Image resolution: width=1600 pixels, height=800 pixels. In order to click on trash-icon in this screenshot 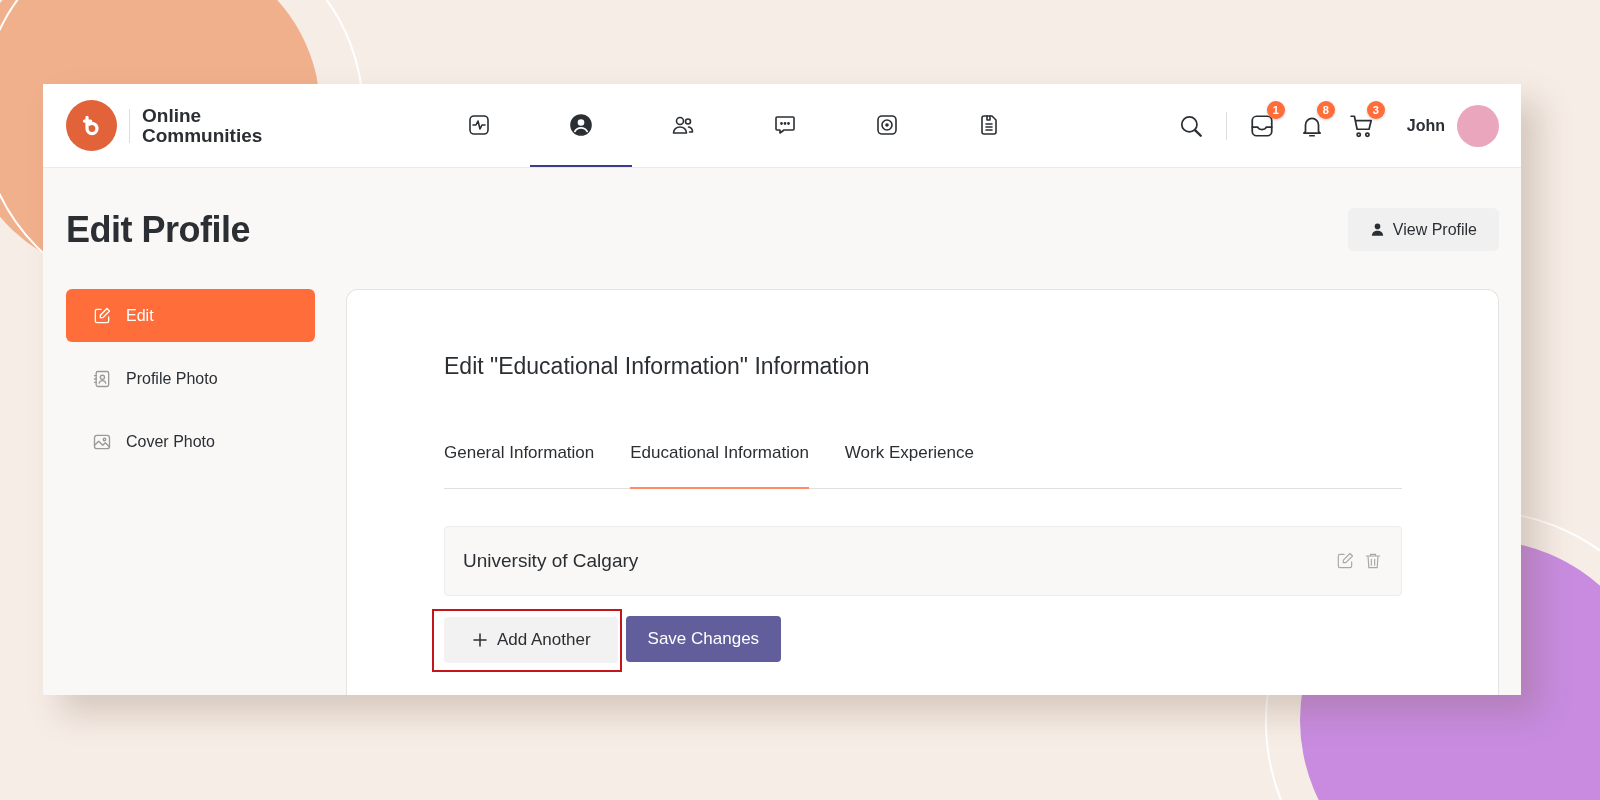, I will do `click(1373, 561)`.